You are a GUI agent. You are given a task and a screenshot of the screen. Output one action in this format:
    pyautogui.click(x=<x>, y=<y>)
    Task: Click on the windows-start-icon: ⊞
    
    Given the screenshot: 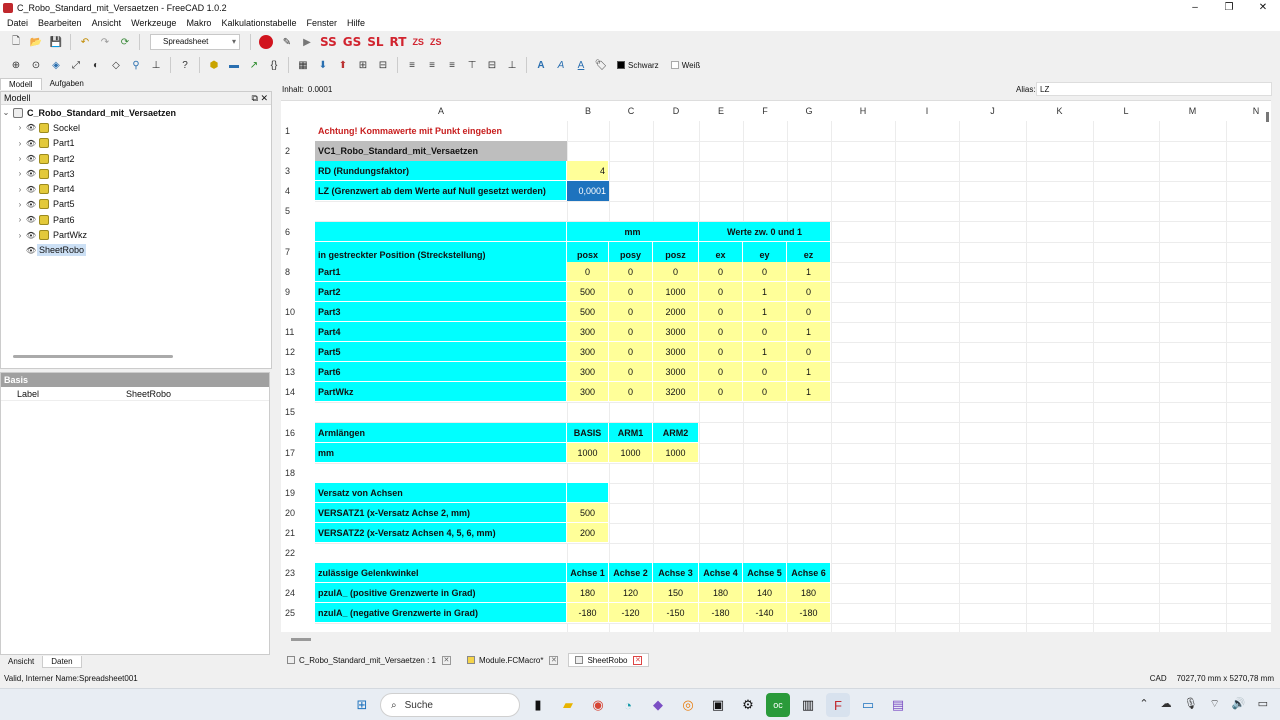 What is the action you would take?
    pyautogui.click(x=362, y=705)
    